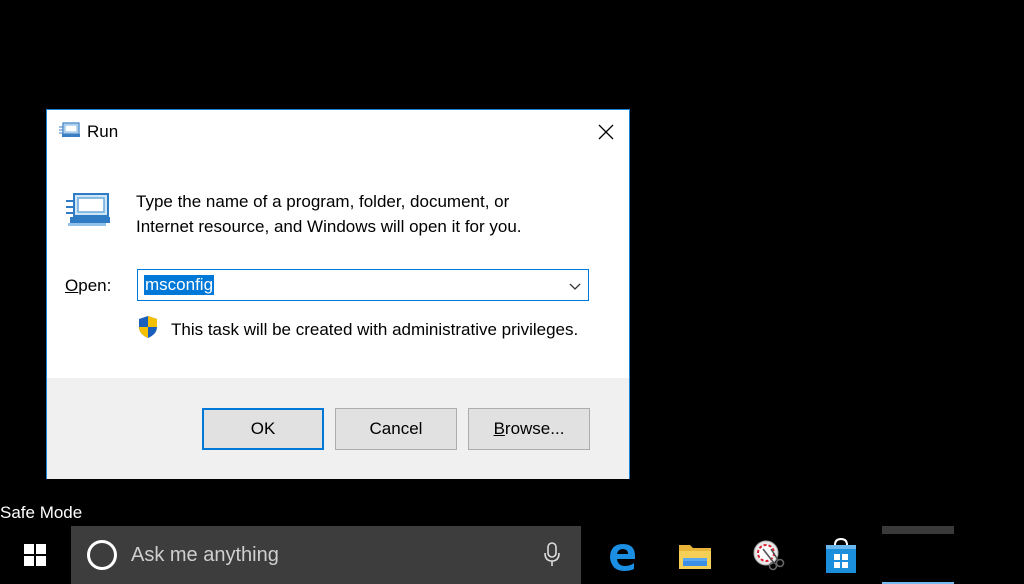  I want to click on dialog-titlebar: Run, so click(338, 132).